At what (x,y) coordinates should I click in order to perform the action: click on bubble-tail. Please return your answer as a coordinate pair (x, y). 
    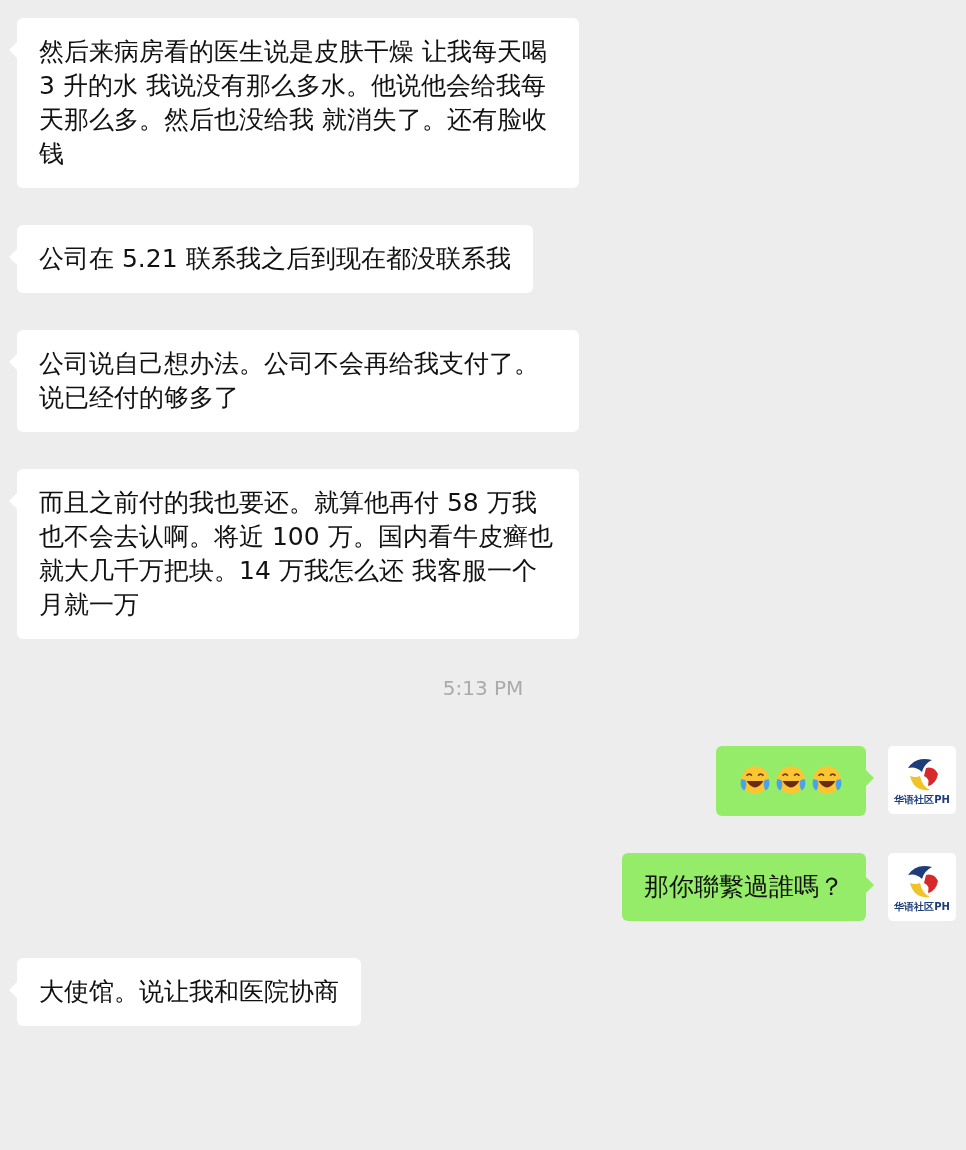
    Looking at the image, I should click on (870, 885).